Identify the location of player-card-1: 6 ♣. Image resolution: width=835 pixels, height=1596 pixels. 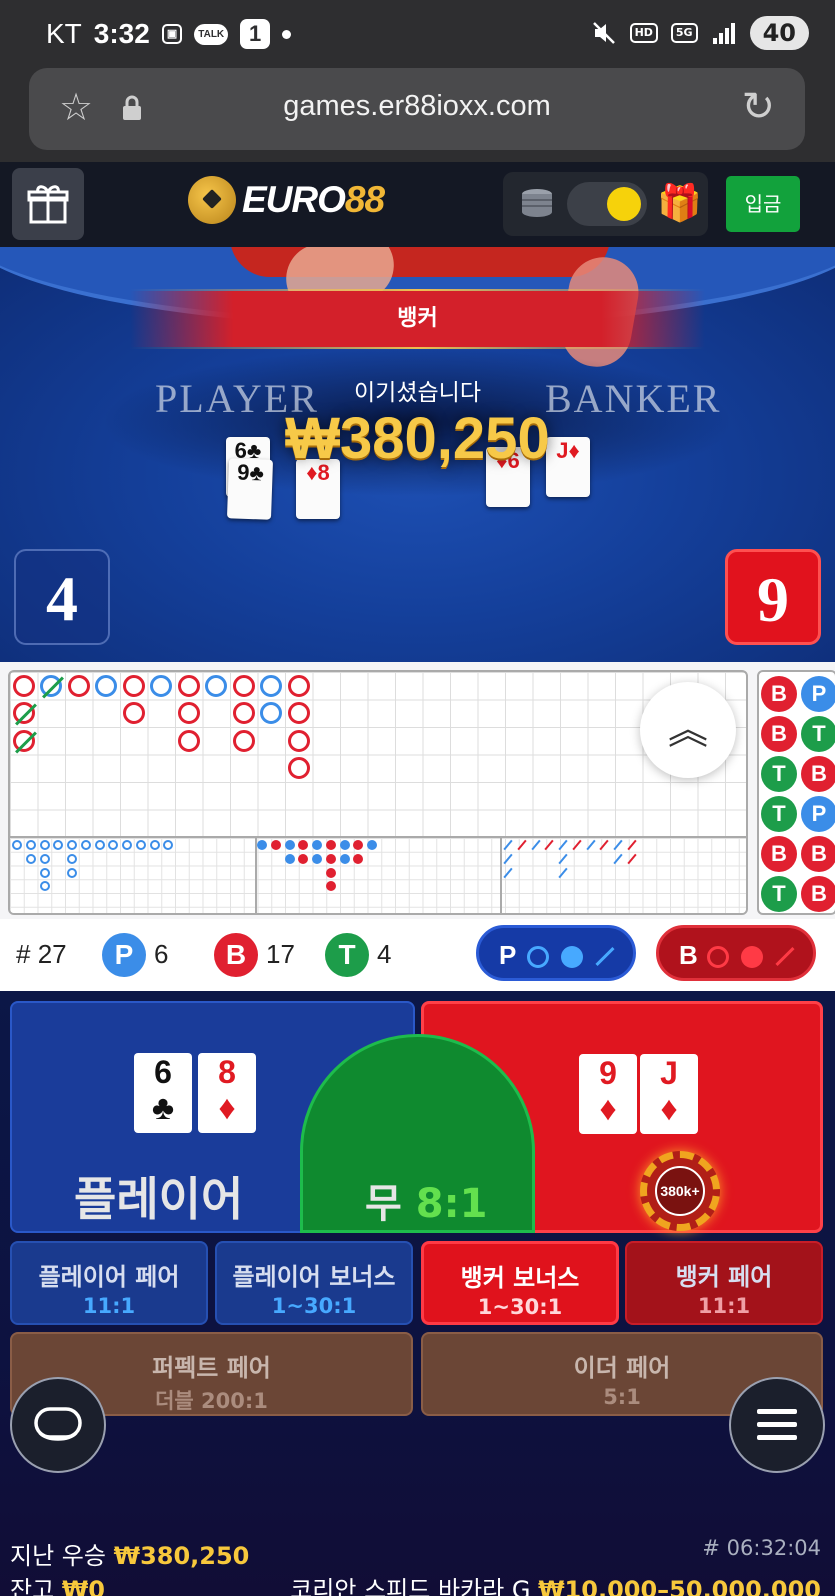
(163, 1093).